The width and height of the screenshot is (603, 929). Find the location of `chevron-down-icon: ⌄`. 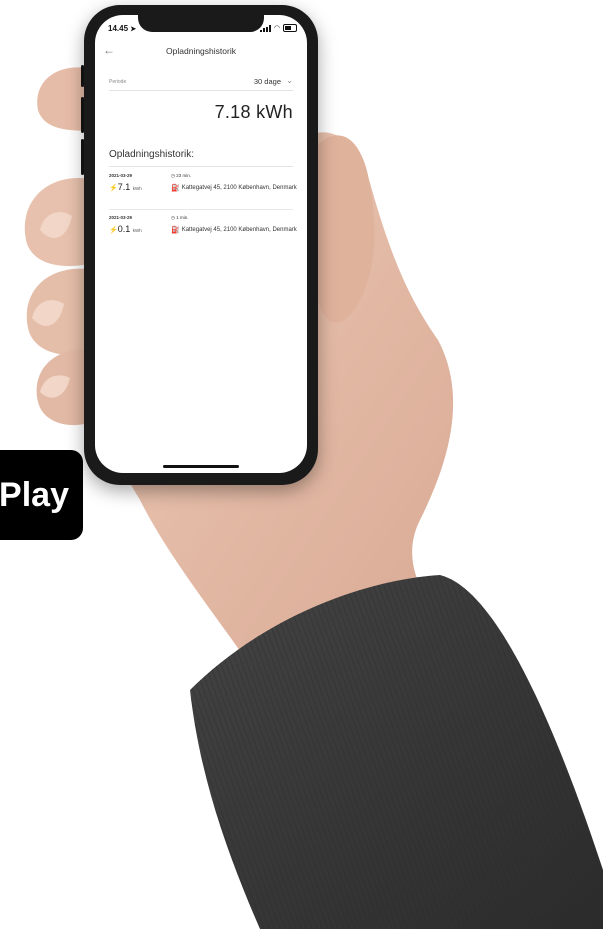

chevron-down-icon: ⌄ is located at coordinates (289, 80).